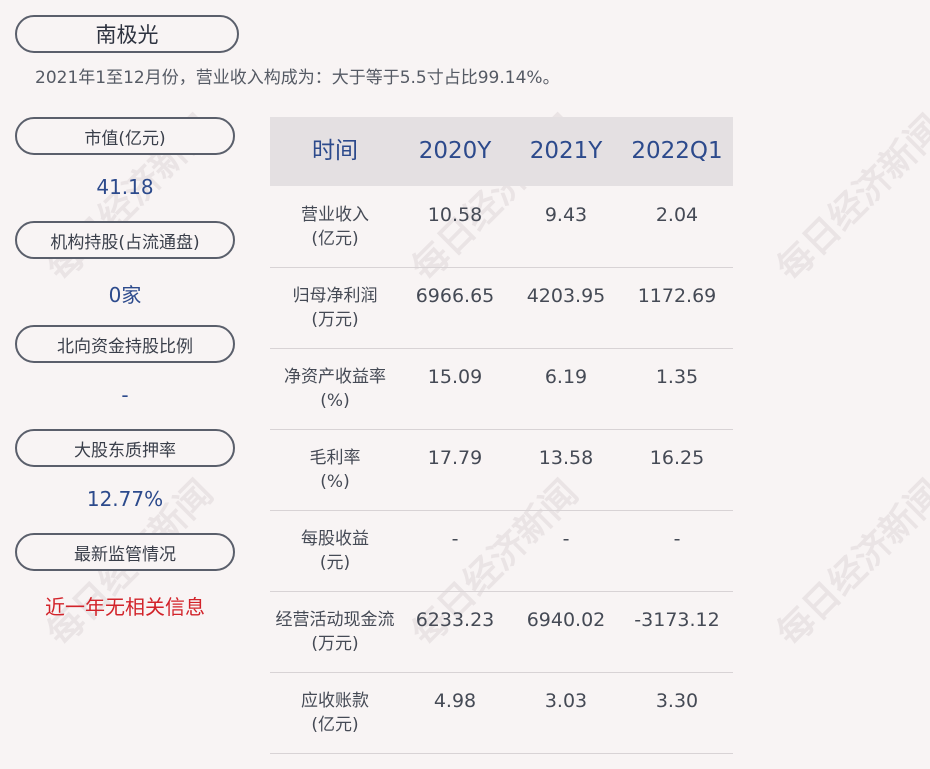 This screenshot has width=930, height=769. What do you see at coordinates (677, 296) in the screenshot?
I see `table-cell: 1172.69` at bounding box center [677, 296].